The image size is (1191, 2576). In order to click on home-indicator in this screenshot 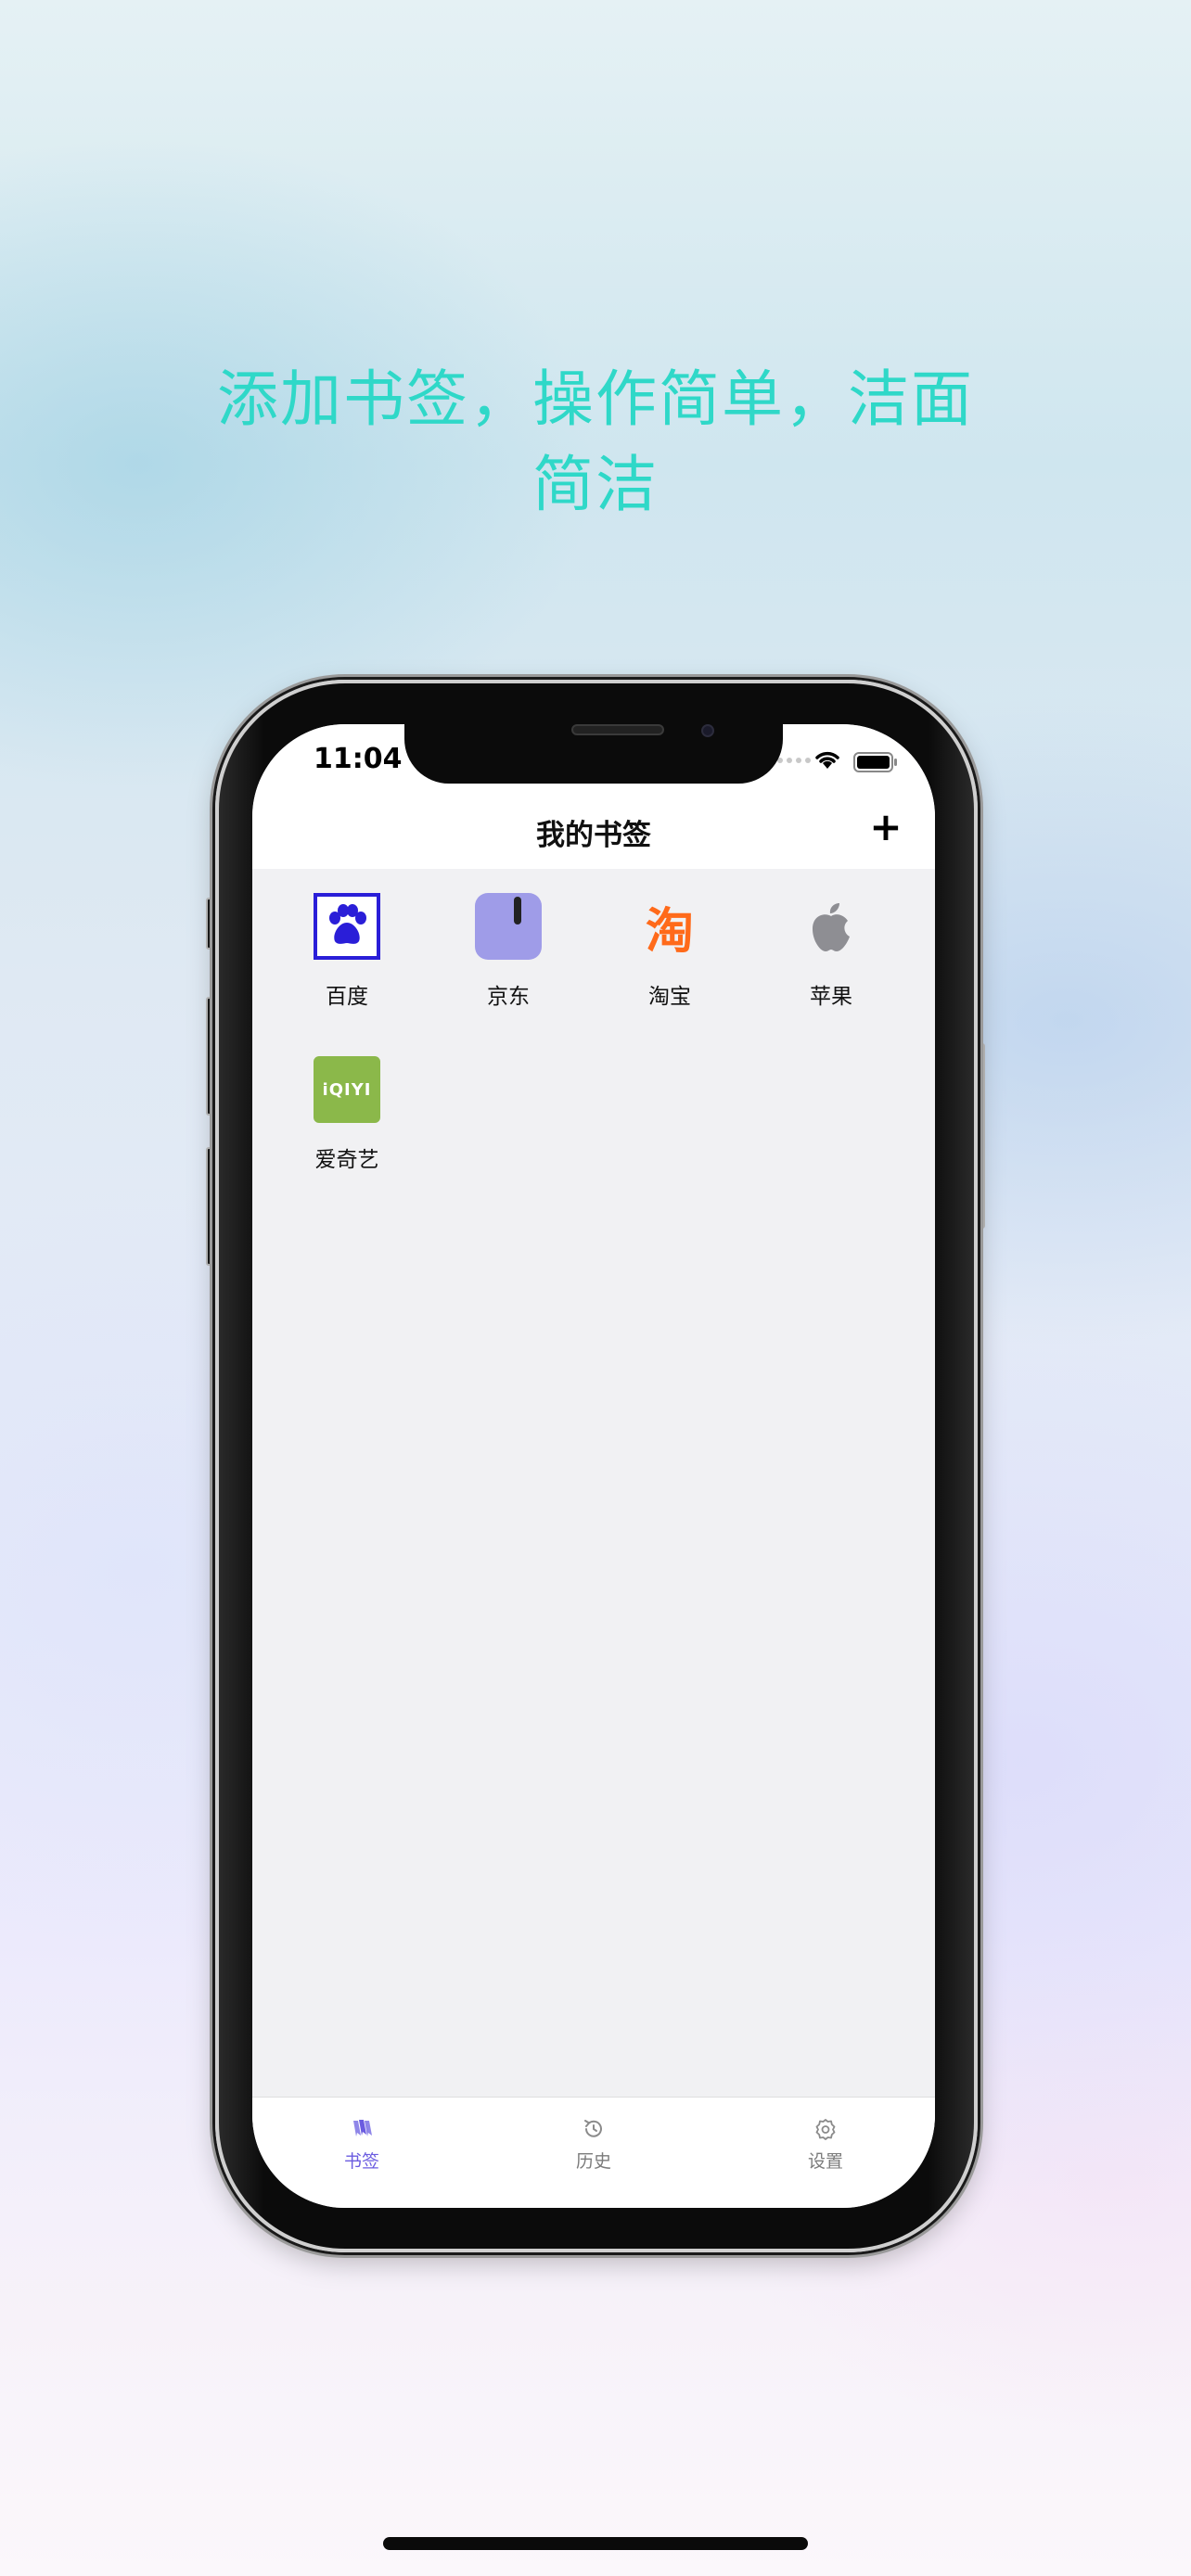, I will do `click(595, 2543)`.